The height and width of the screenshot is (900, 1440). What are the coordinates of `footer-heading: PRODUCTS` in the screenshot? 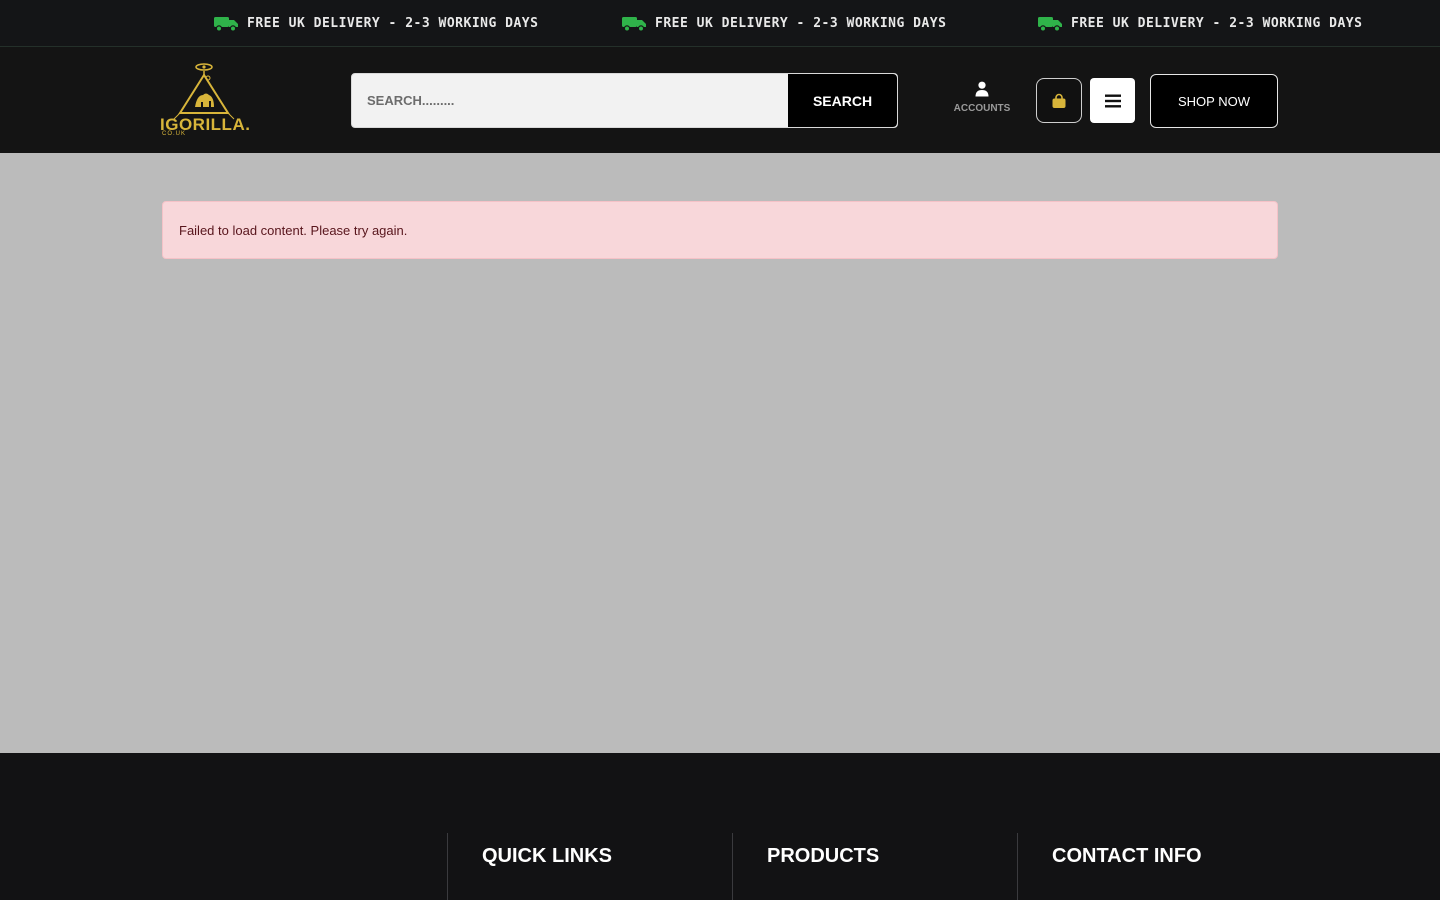 It's located at (823, 856).